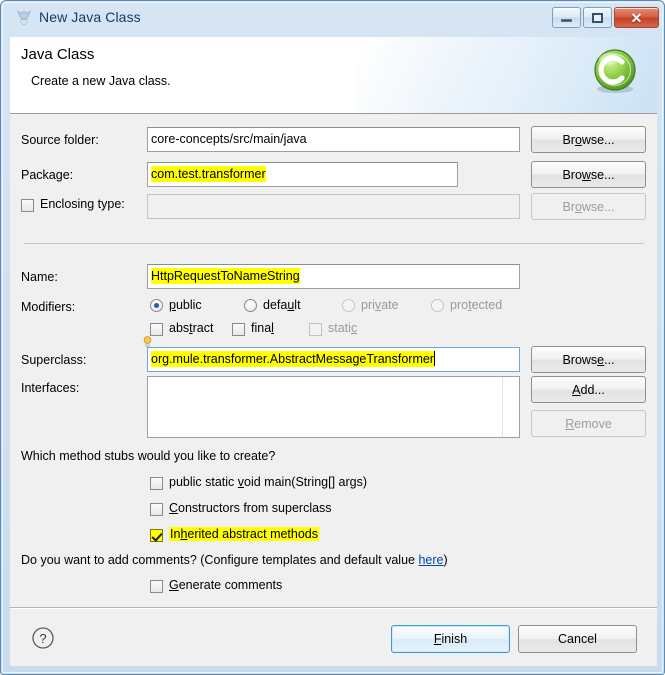 Image resolution: width=665 pixels, height=675 pixels. What do you see at coordinates (47, 175) in the screenshot?
I see `package-label: Package:` at bounding box center [47, 175].